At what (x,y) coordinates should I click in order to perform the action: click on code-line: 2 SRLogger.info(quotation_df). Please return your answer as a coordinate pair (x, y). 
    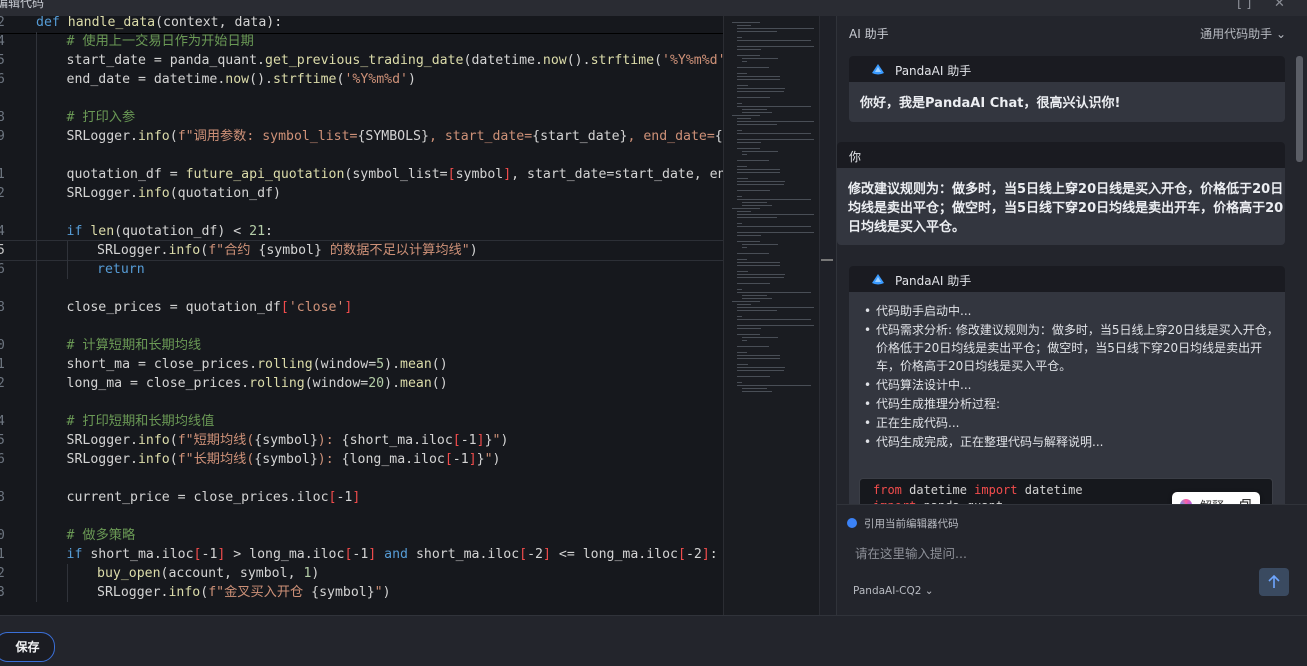
    Looking at the image, I should click on (361, 193).